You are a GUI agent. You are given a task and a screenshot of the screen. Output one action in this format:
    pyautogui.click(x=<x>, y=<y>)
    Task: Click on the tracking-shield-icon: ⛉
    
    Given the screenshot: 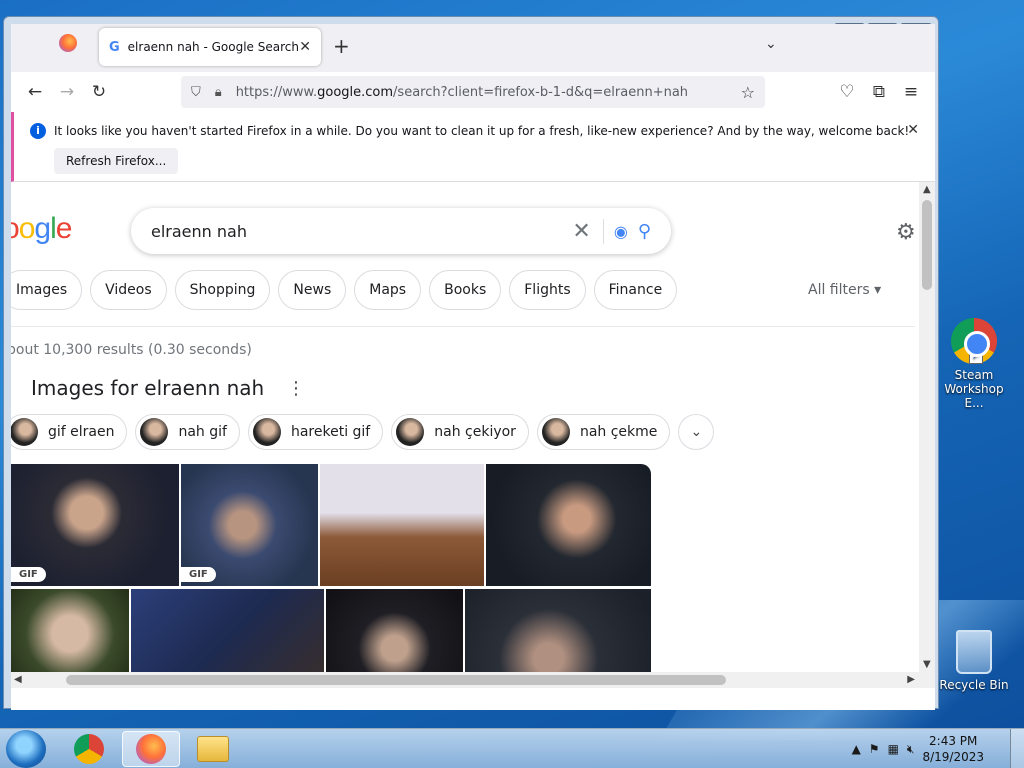 What is the action you would take?
    pyautogui.click(x=196, y=92)
    